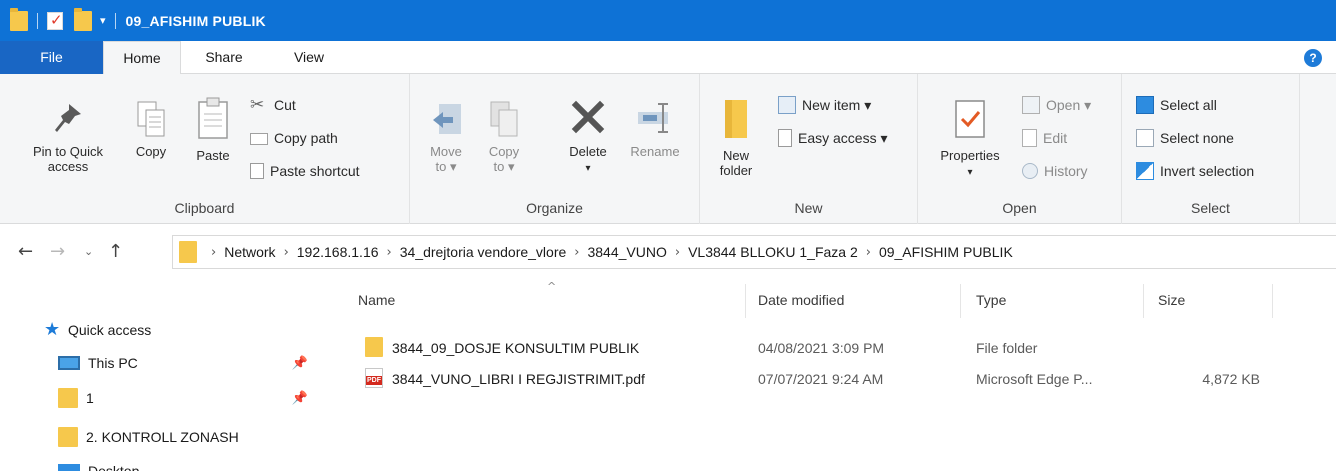 The height and width of the screenshot is (471, 1336). What do you see at coordinates (142, 58) in the screenshot?
I see `tab-home: Home` at bounding box center [142, 58].